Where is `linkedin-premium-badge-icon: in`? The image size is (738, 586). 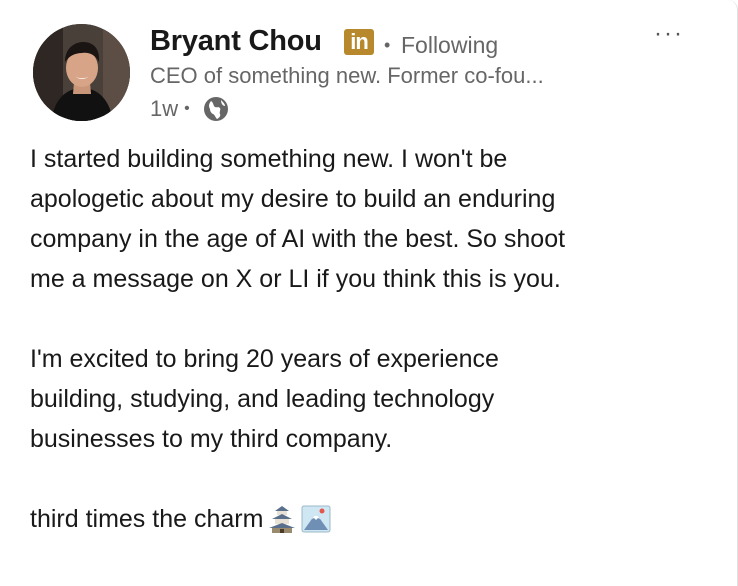
linkedin-premium-badge-icon: in is located at coordinates (359, 42).